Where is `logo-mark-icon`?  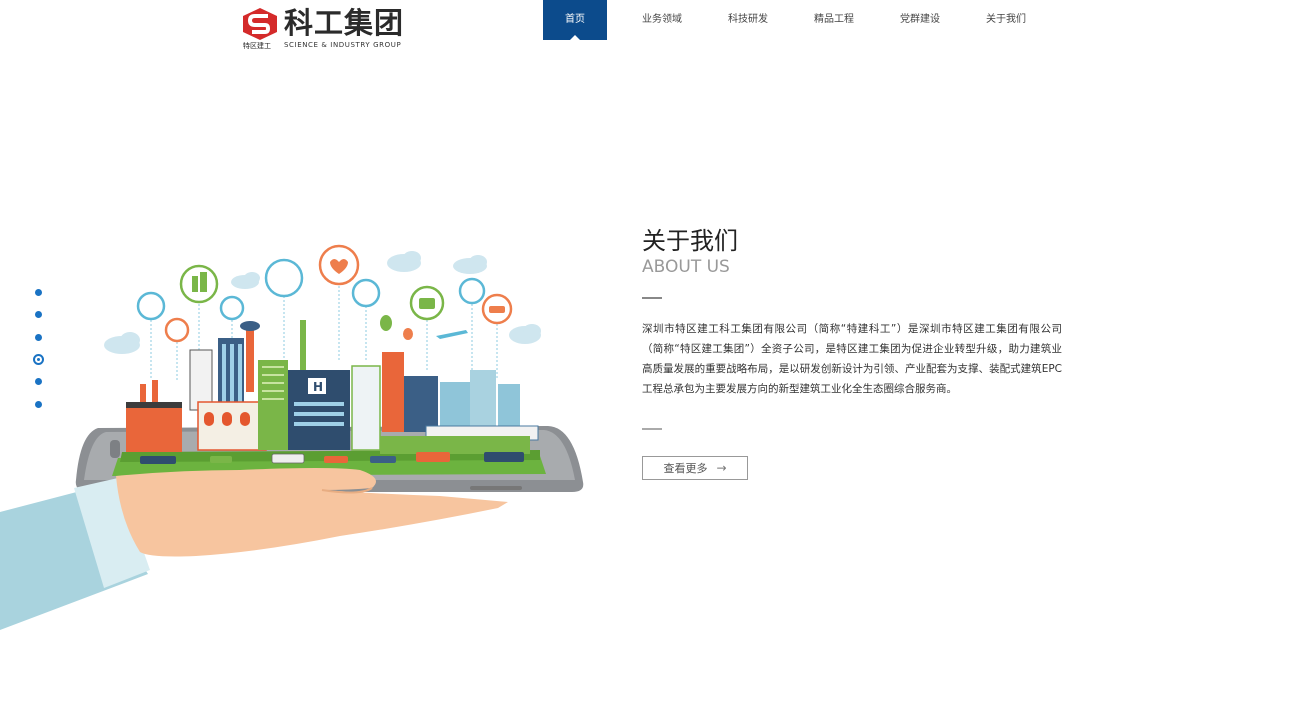 logo-mark-icon is located at coordinates (260, 24).